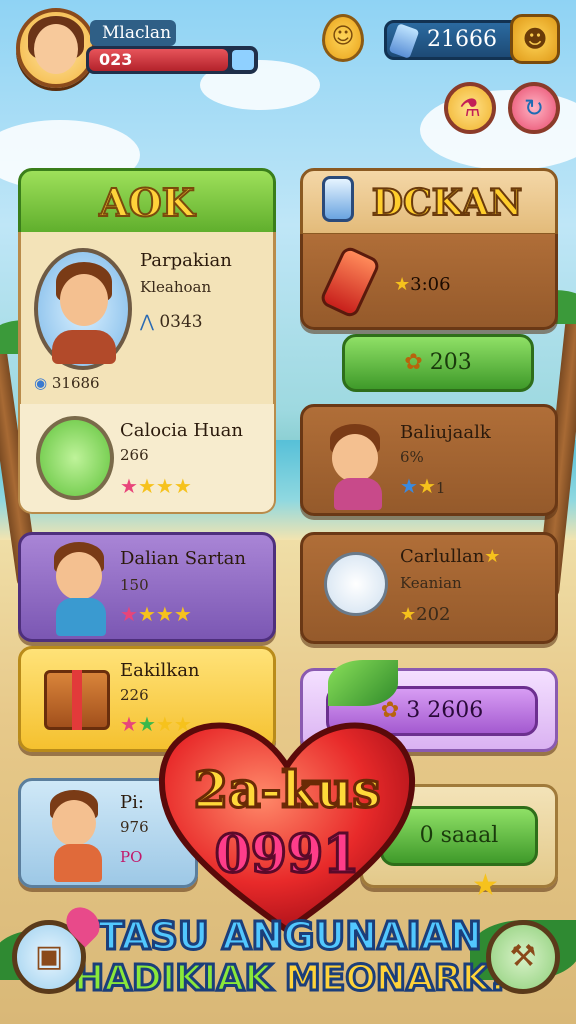 The width and height of the screenshot is (576, 1024). Describe the element at coordinates (134, 585) in the screenshot. I see `item-value: 150` at that location.